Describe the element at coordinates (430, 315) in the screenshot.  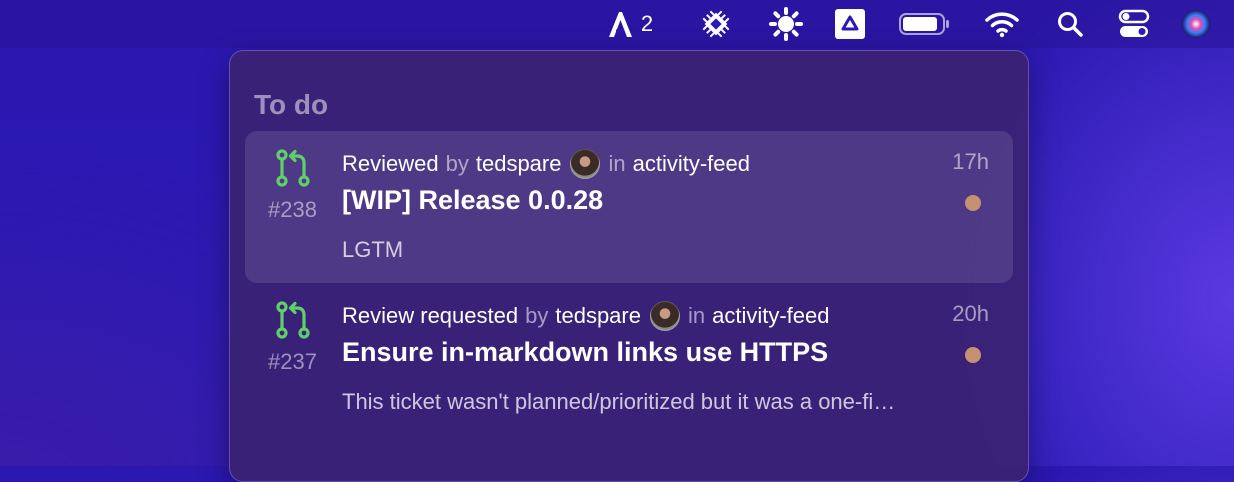
I see `notification-reason: Review requested` at that location.